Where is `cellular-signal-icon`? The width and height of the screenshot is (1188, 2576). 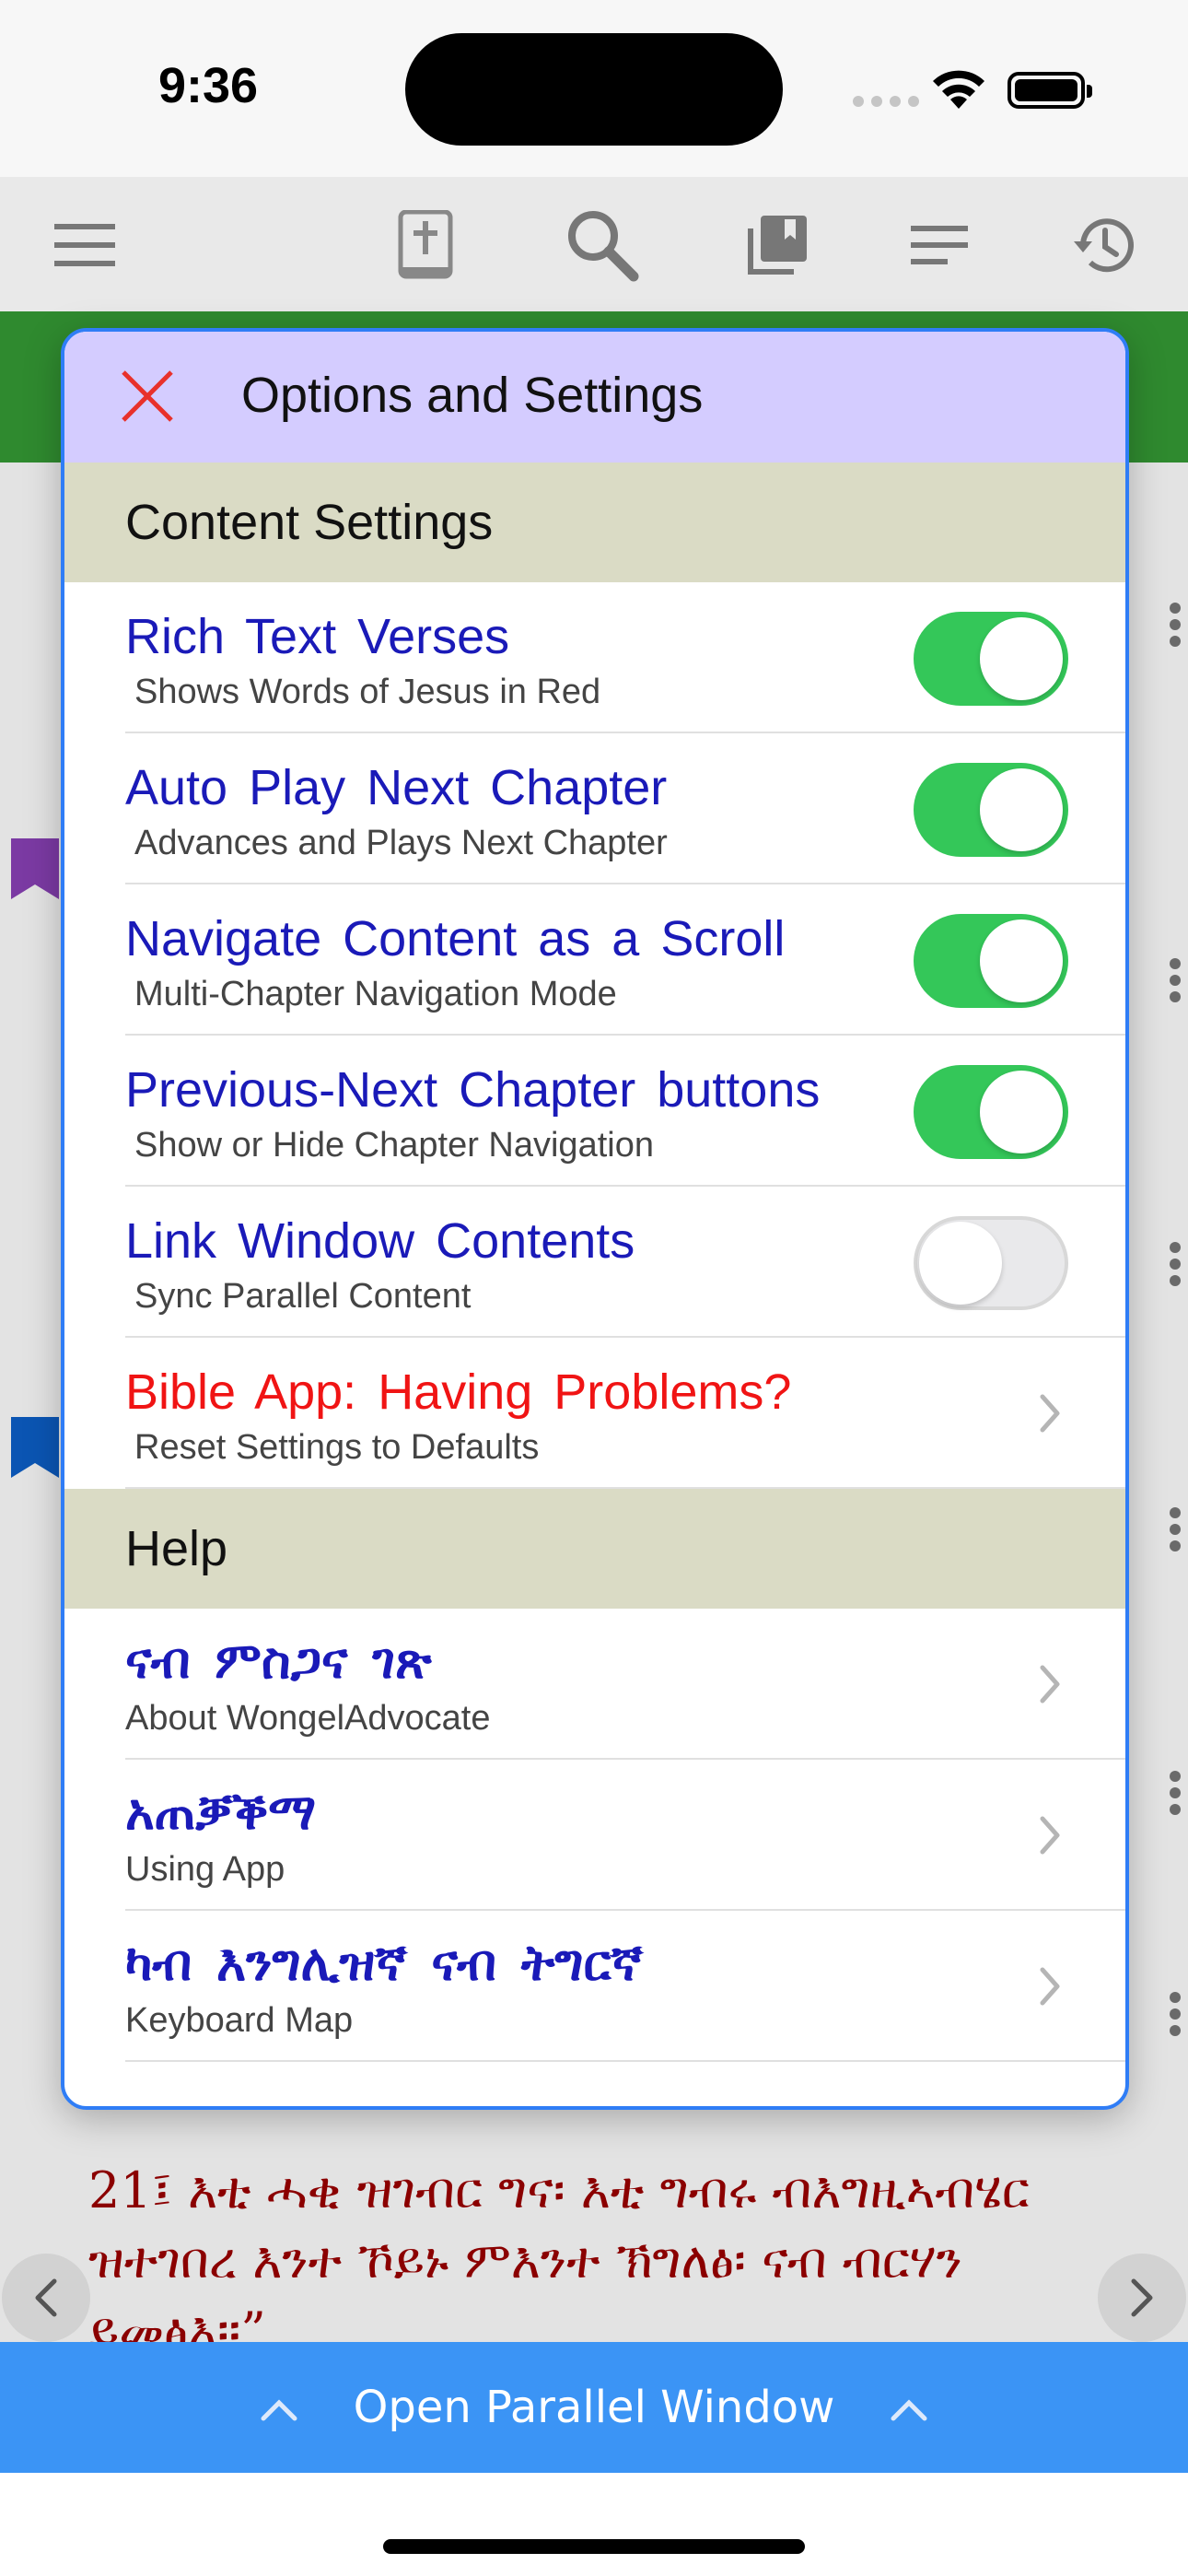
cellular-signal-icon is located at coordinates (886, 101).